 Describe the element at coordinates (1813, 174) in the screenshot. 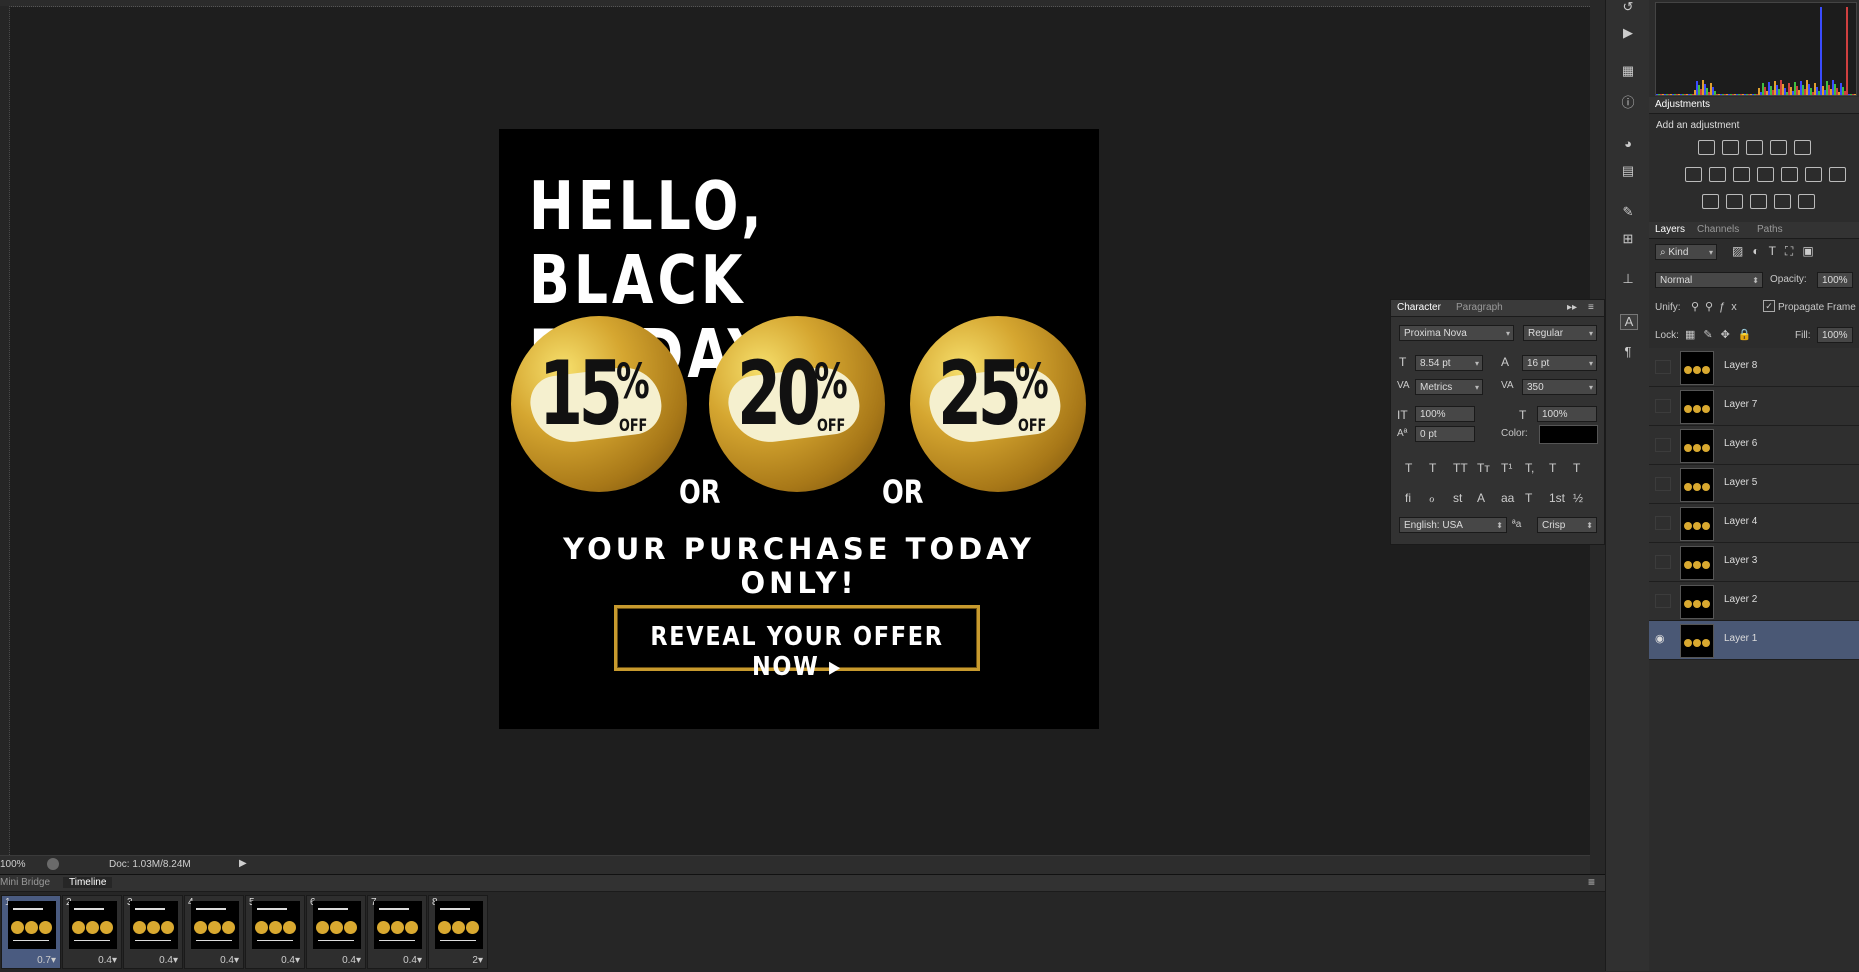

I see `color-lookup-icon` at that location.